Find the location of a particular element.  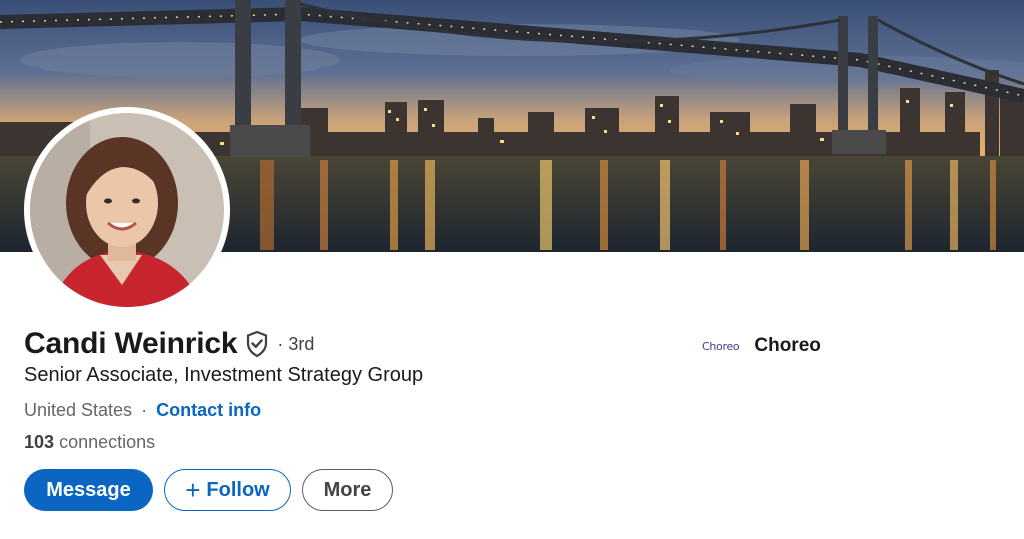

more-button-label: More is located at coordinates (347, 489).